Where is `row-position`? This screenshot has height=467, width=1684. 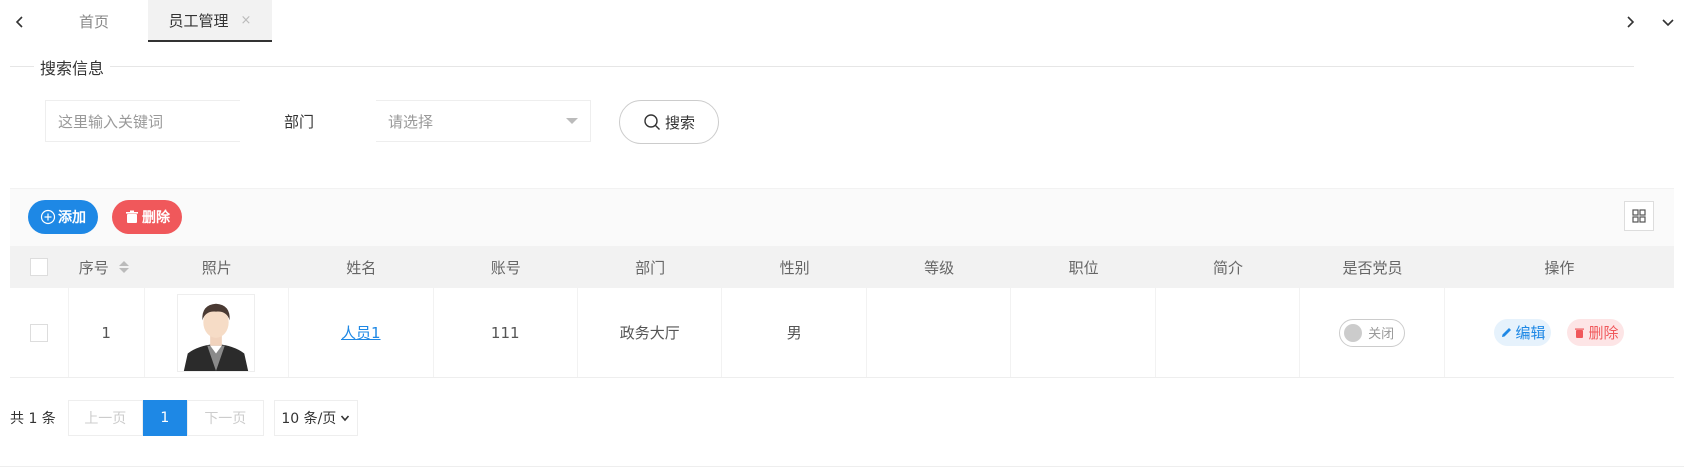 row-position is located at coordinates (1083, 332).